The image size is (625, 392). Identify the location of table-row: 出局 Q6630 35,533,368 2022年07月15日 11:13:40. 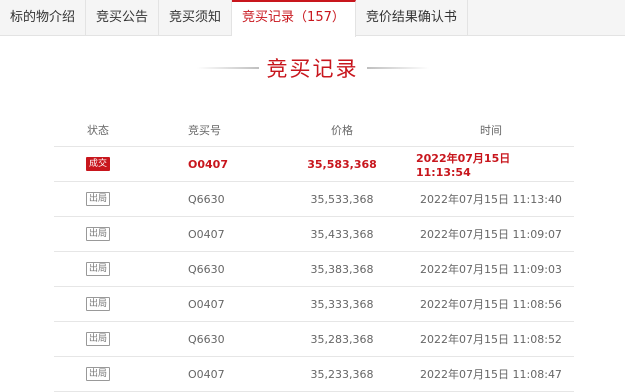
(314, 199).